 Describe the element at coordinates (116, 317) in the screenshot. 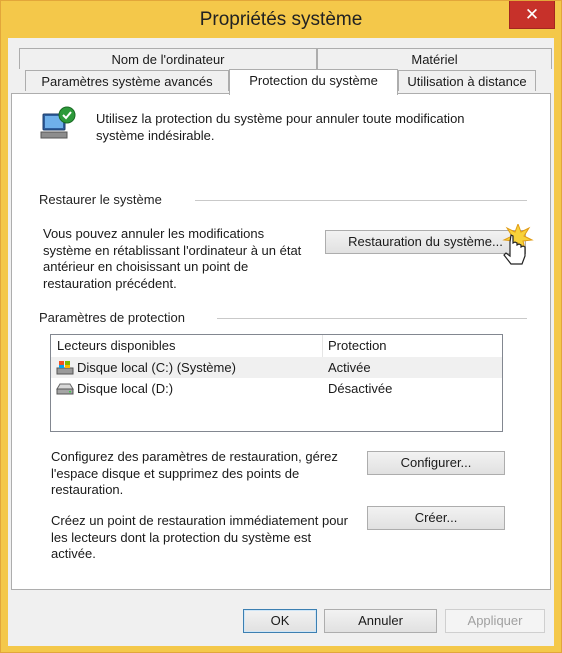

I see `protection-group-label: Paramètres de protection` at that location.